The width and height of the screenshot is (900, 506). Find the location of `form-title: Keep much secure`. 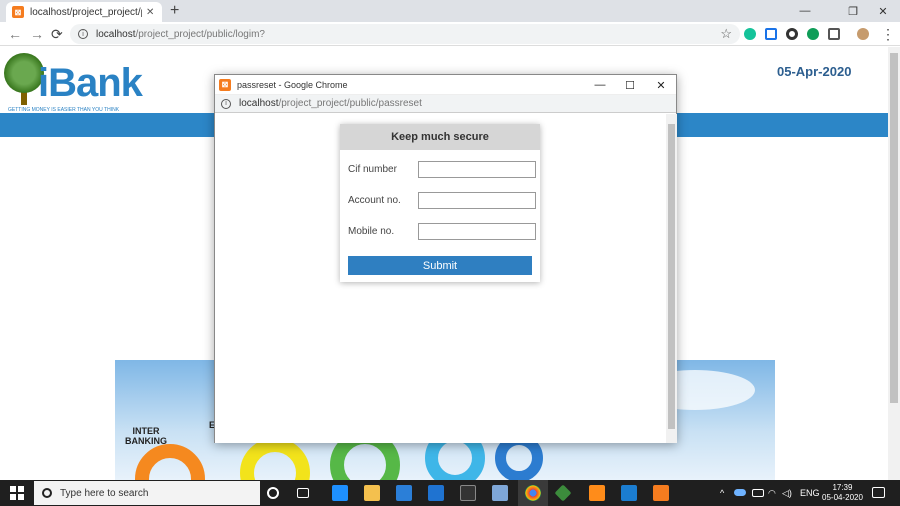

form-title: Keep much secure is located at coordinates (440, 137).